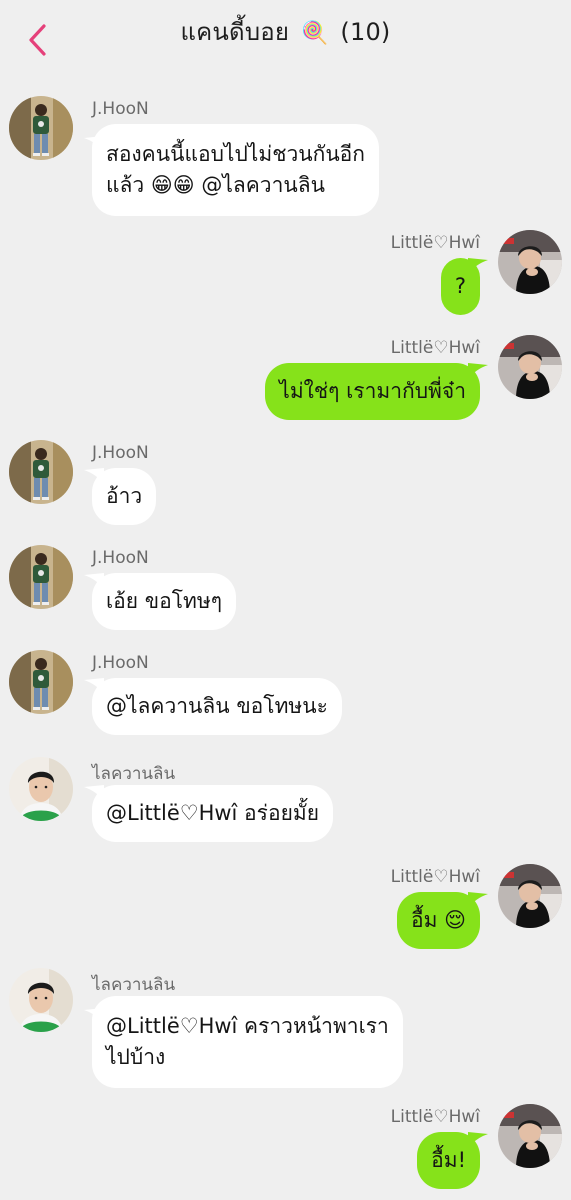  What do you see at coordinates (285, 1150) in the screenshot?
I see `message-group: Littlë♡Hwî อื้ม!` at bounding box center [285, 1150].